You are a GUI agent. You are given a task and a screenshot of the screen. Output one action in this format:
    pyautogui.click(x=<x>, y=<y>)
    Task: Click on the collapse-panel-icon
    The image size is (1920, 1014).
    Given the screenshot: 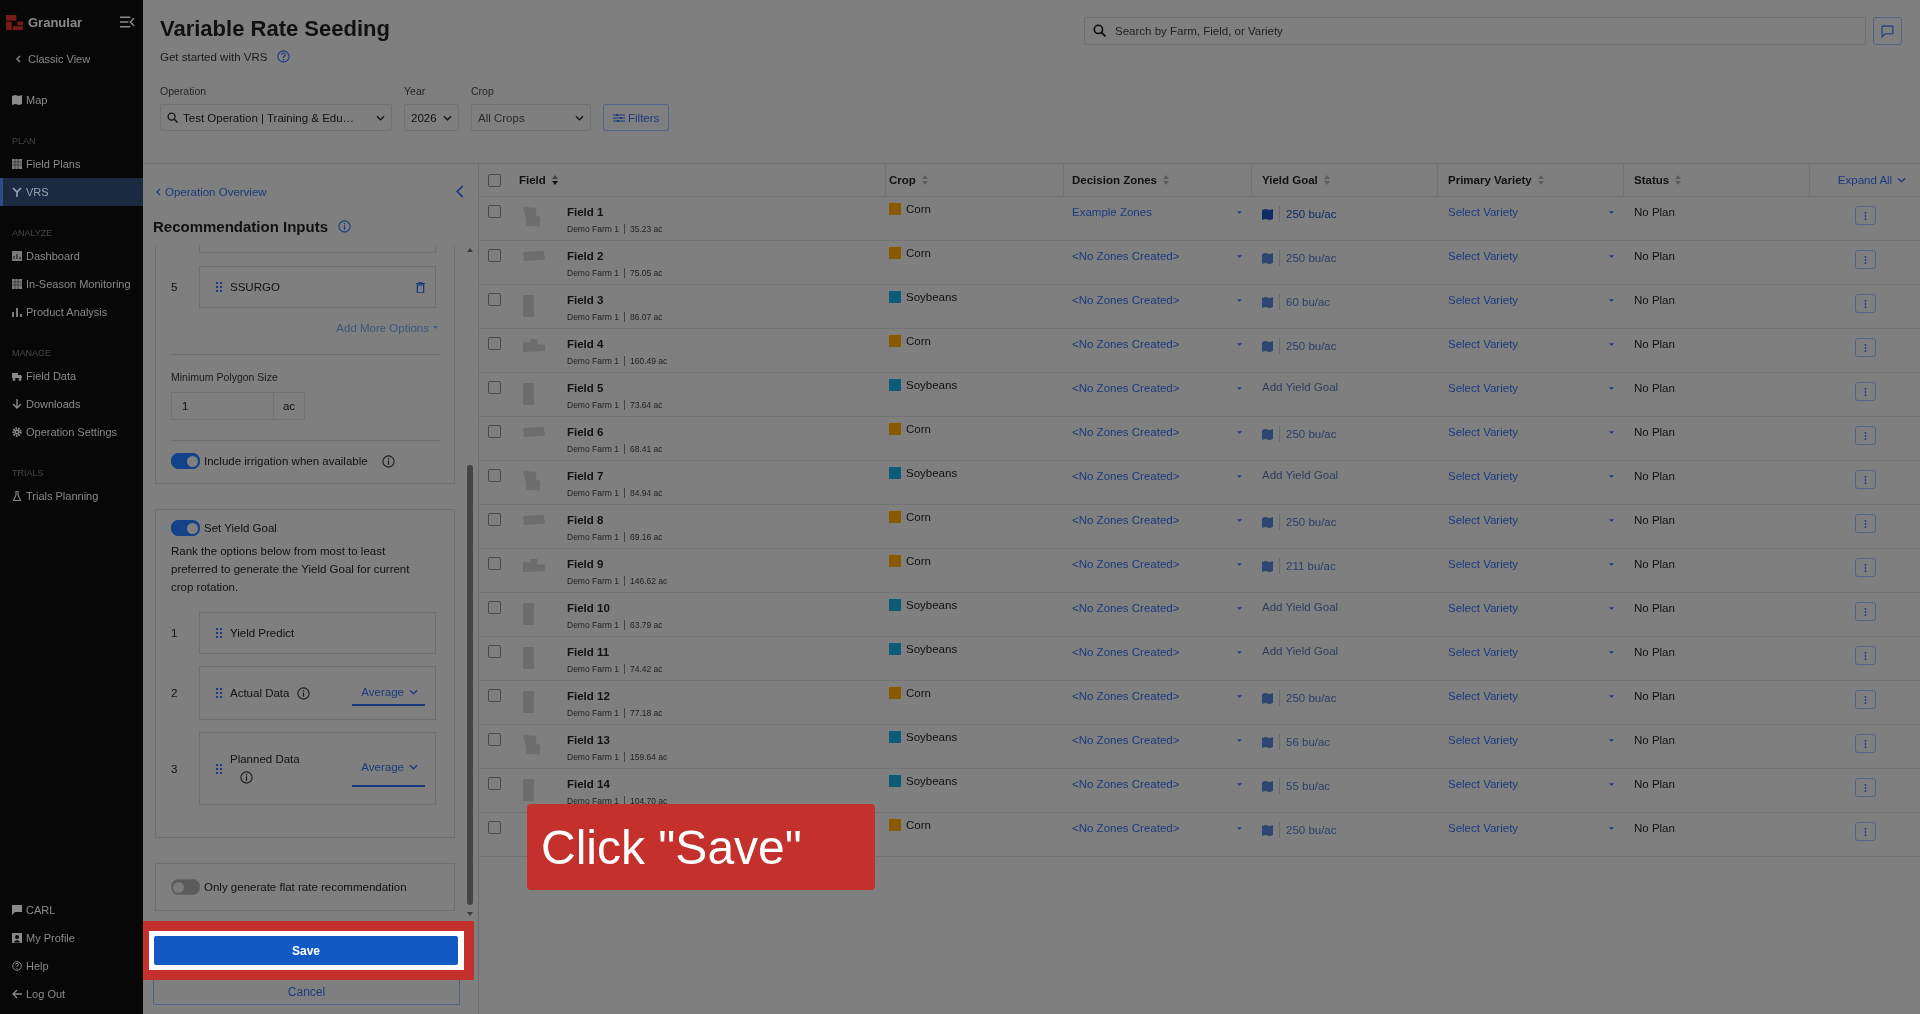 What is the action you would take?
    pyautogui.click(x=460, y=191)
    